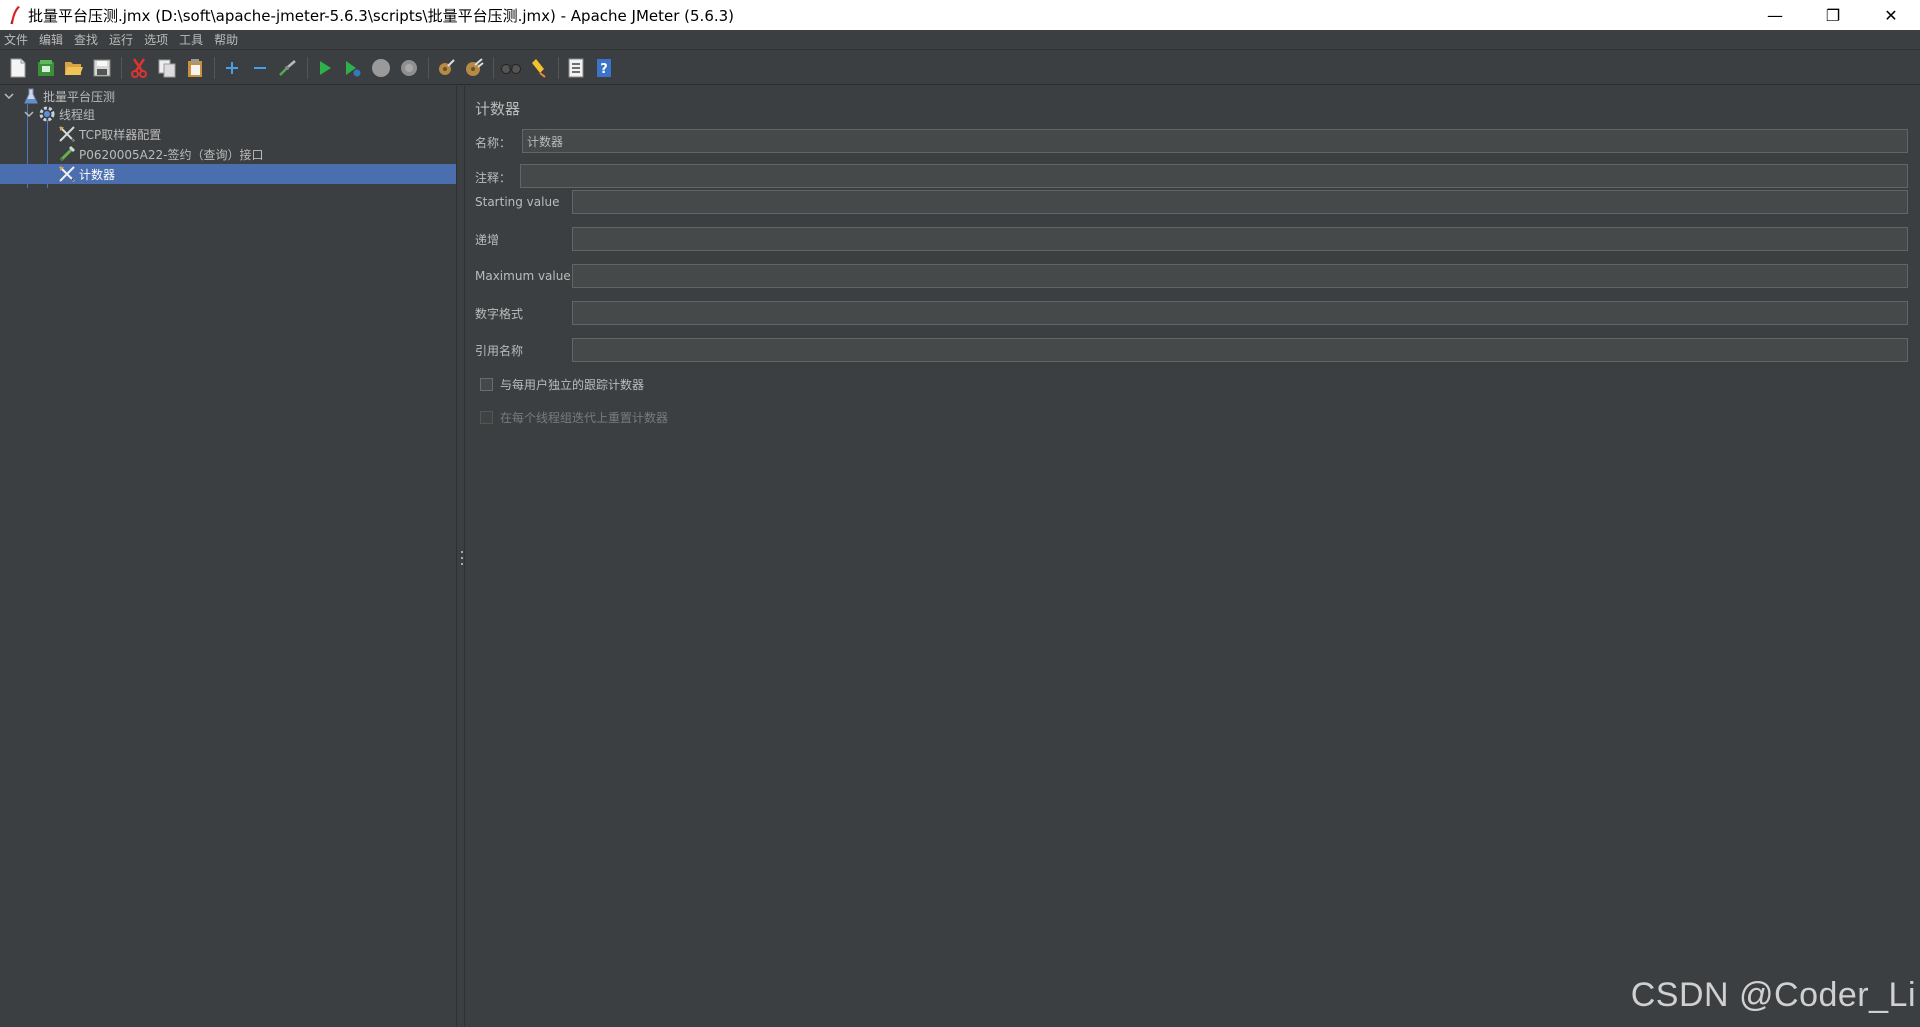  What do you see at coordinates (487, 239) in the screenshot?
I see `increment-label: 递增` at bounding box center [487, 239].